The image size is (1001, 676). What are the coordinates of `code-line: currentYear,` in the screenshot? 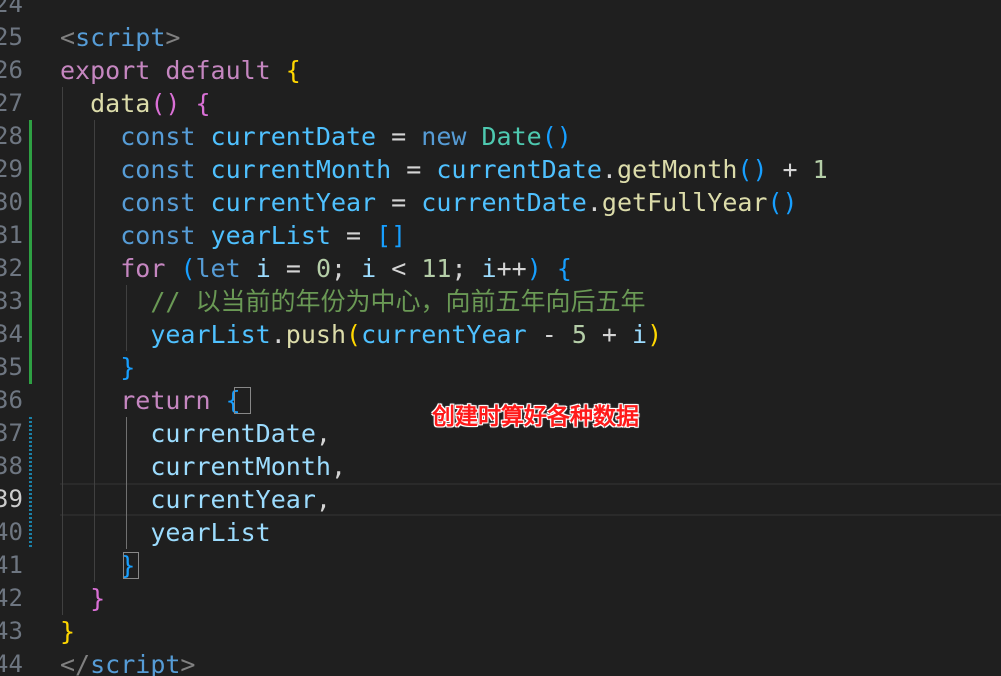 It's located at (195, 499).